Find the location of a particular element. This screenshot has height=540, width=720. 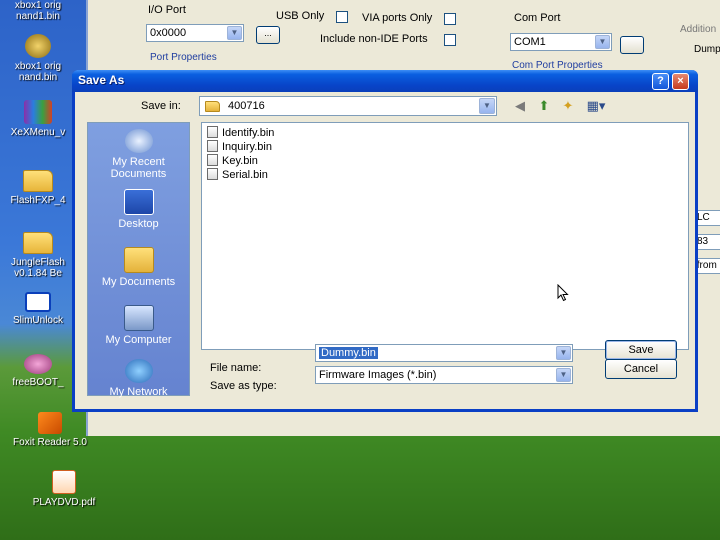

desktop-icon-xbox1-orig-nand: xbox1 orig nand.bin is located at coordinates (40, 58).